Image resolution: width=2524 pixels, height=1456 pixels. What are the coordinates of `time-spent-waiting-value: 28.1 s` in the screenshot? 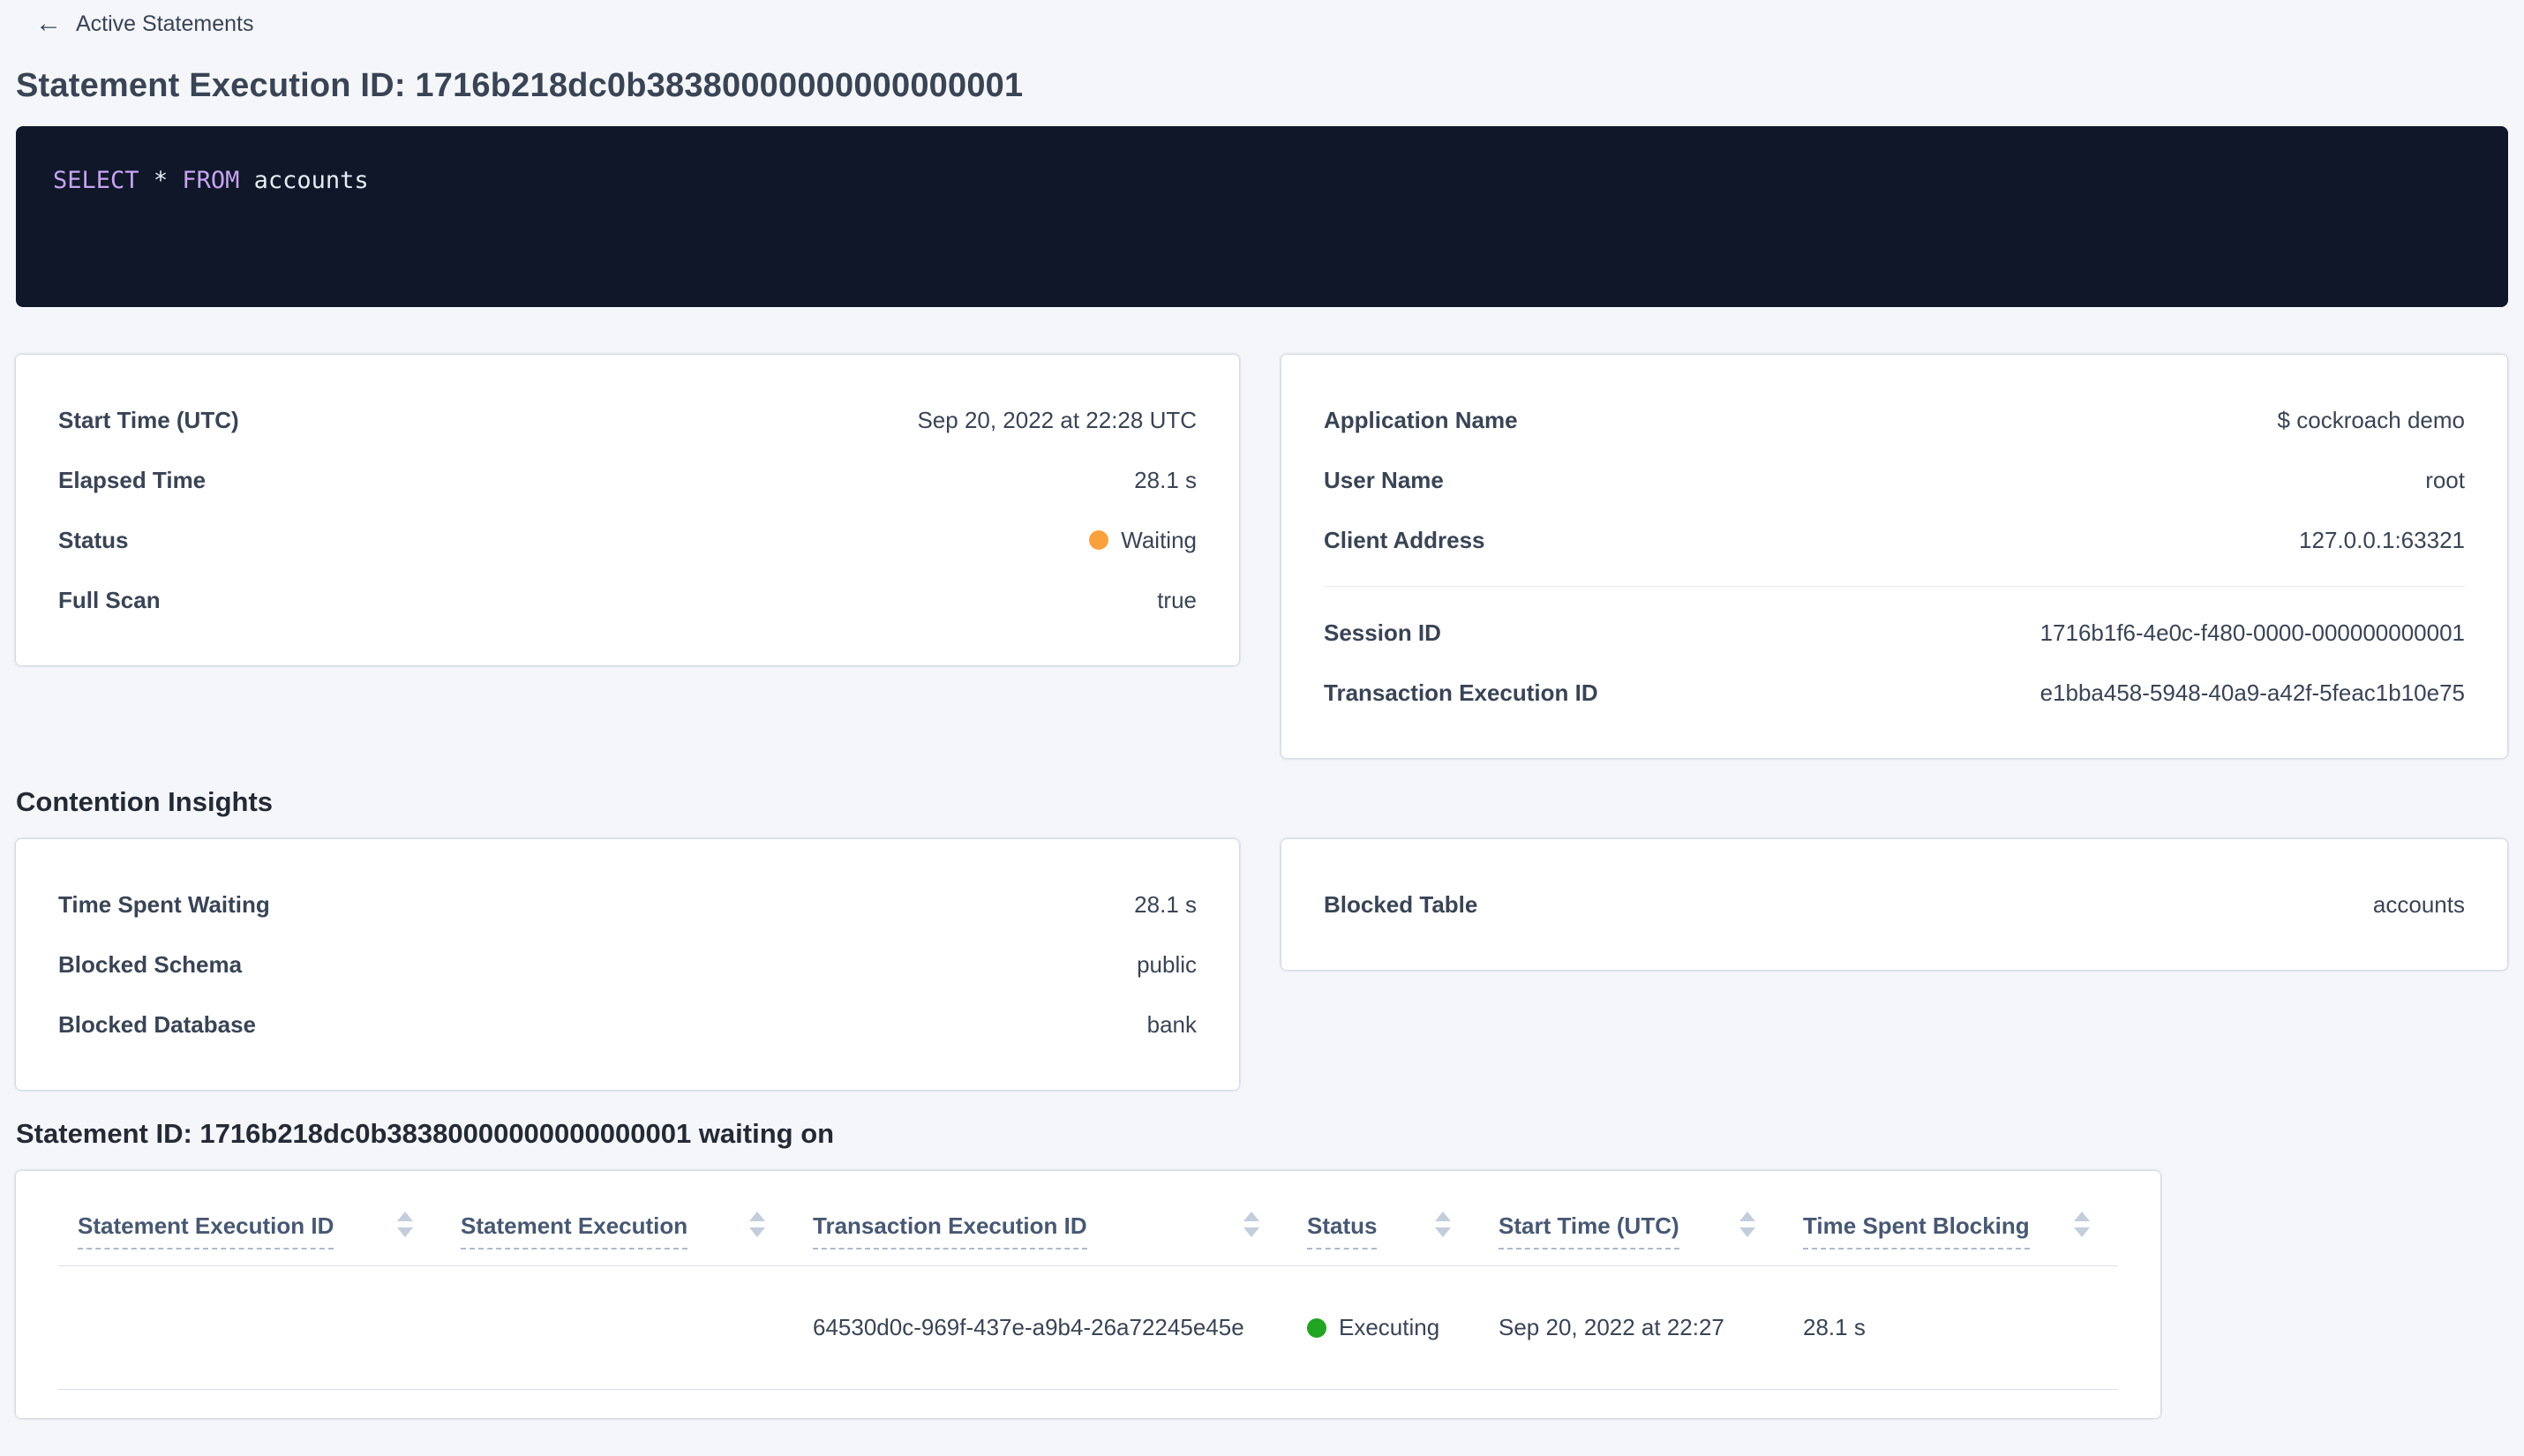 It's located at (1165, 904).